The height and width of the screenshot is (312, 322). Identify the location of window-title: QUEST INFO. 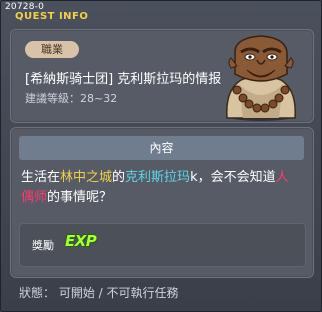
(52, 16).